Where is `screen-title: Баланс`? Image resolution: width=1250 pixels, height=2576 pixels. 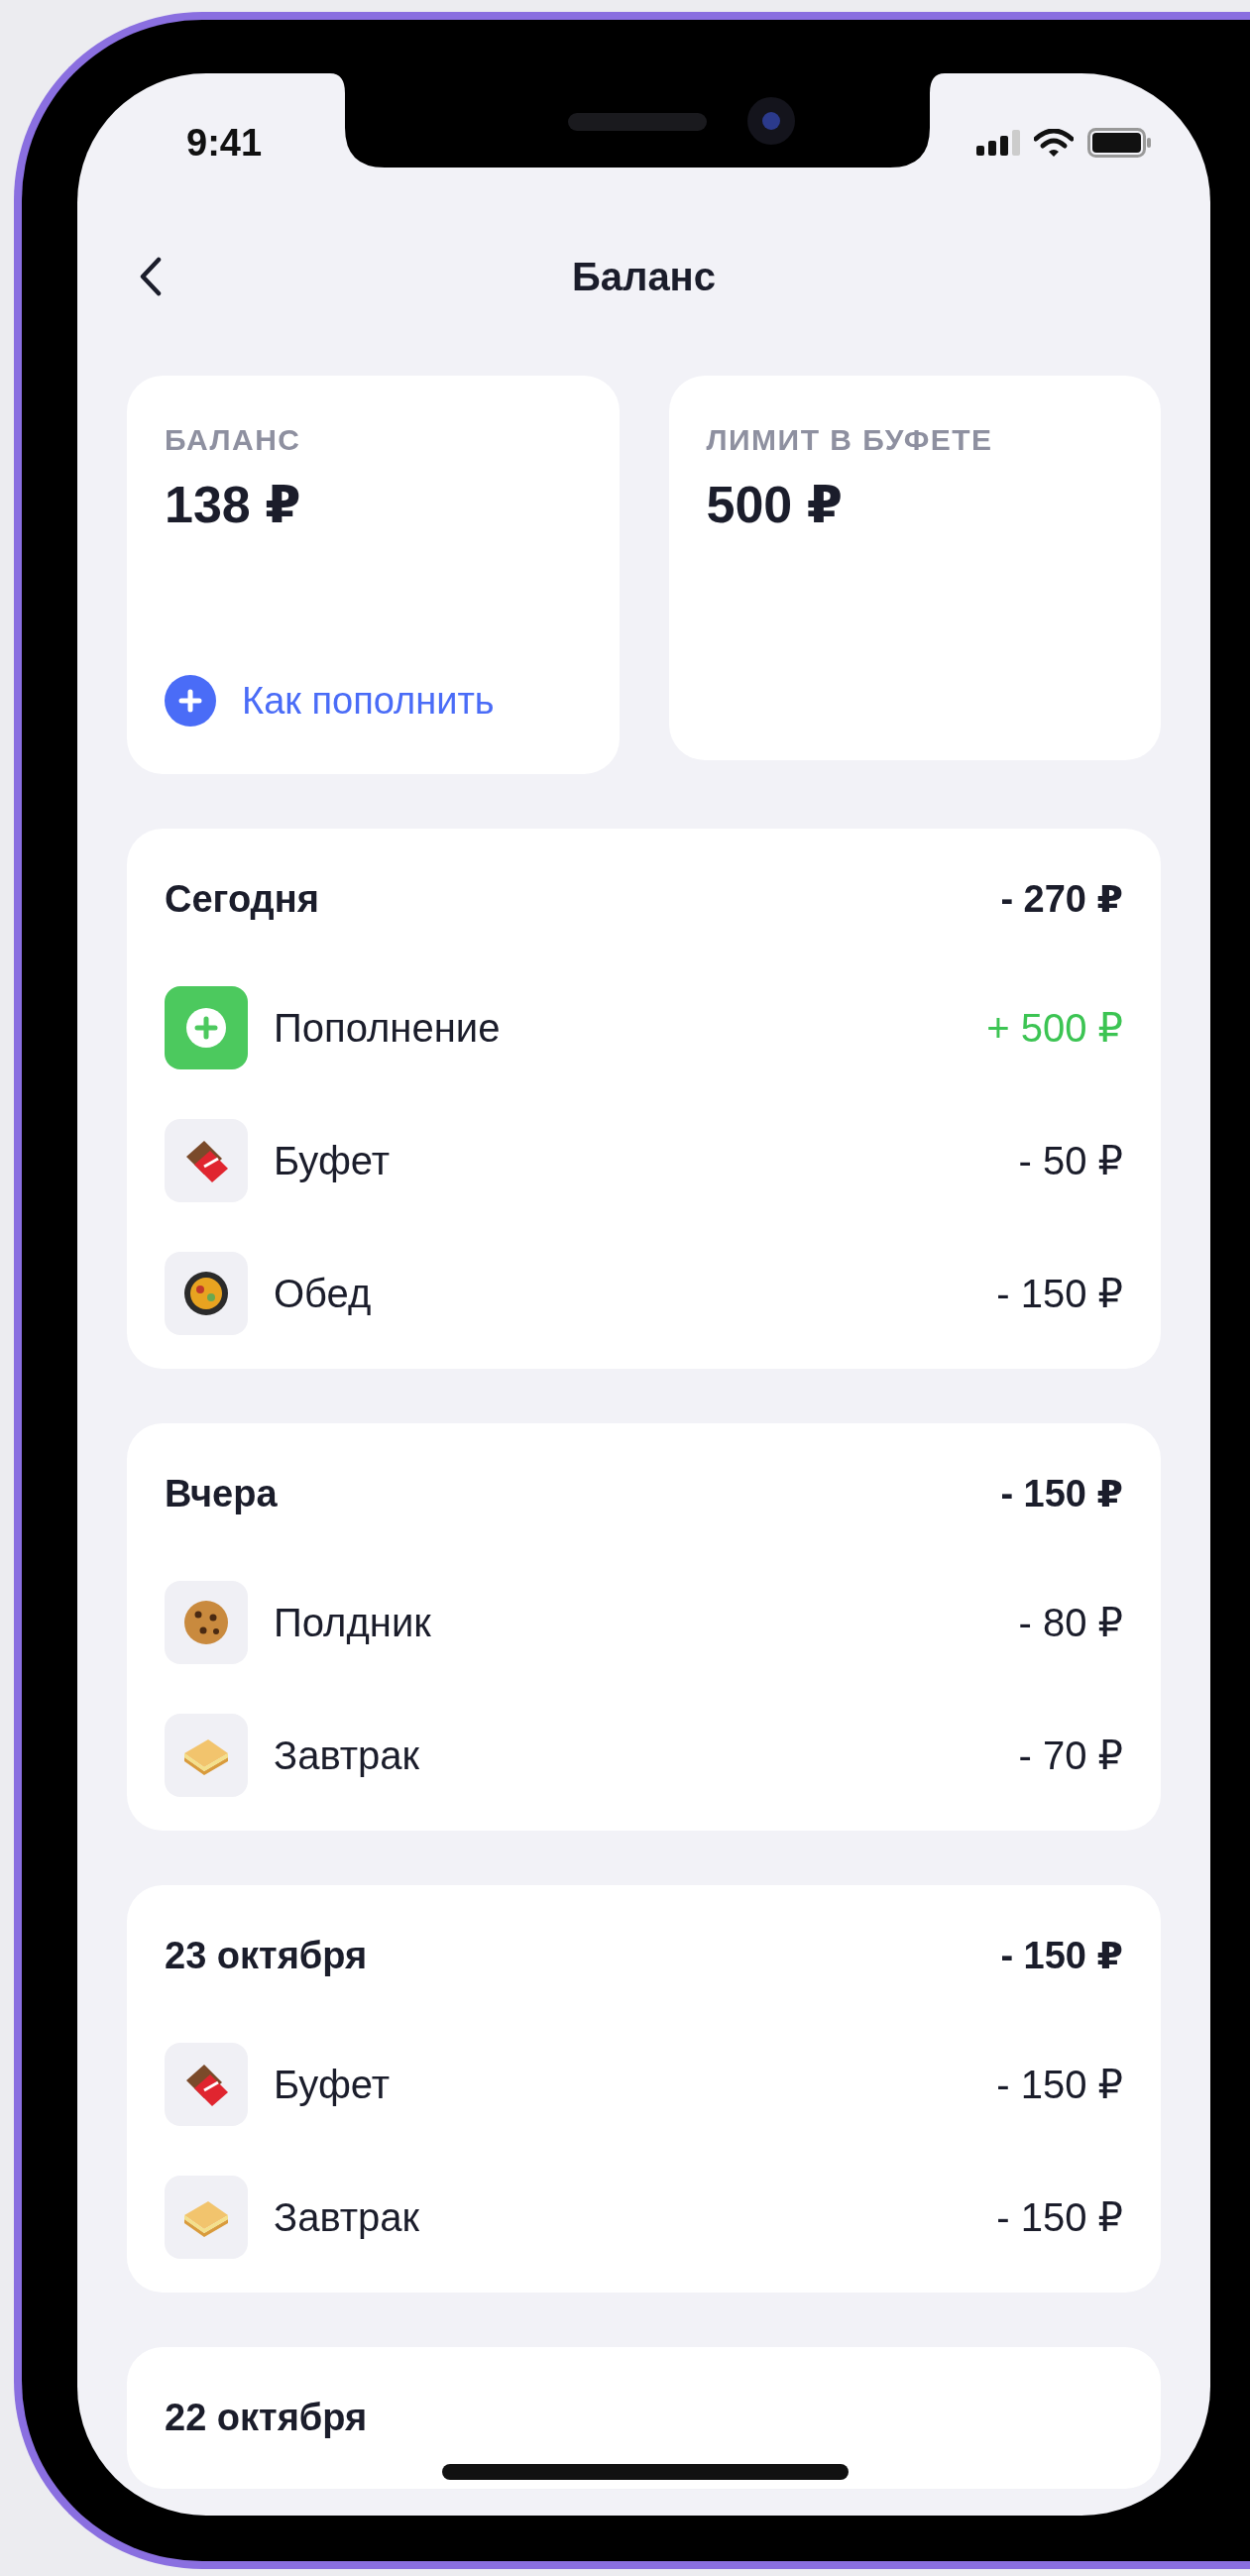 screen-title: Баланс is located at coordinates (644, 276).